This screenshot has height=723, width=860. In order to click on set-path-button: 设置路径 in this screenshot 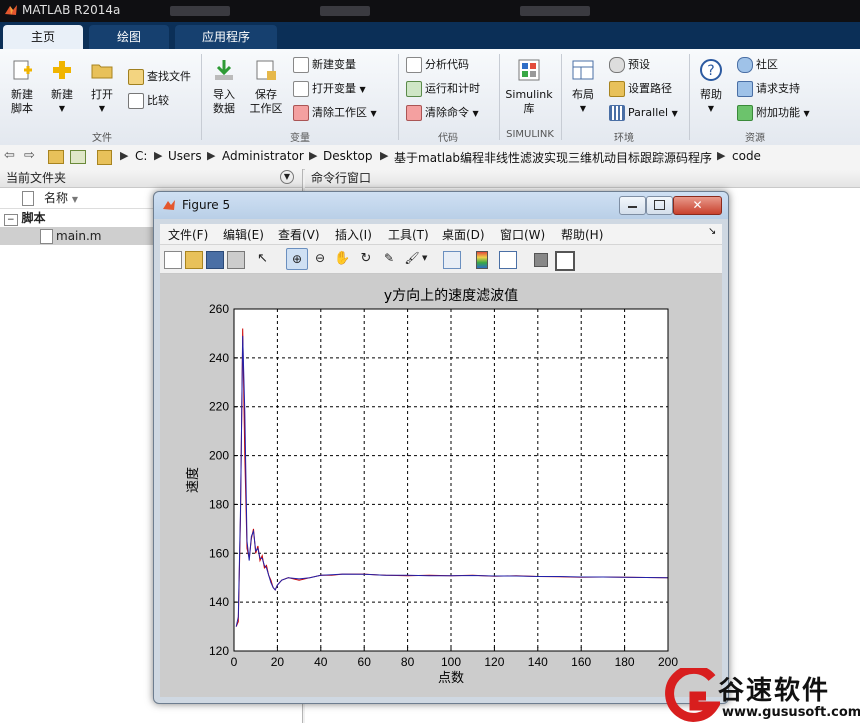, I will do `click(640, 89)`.